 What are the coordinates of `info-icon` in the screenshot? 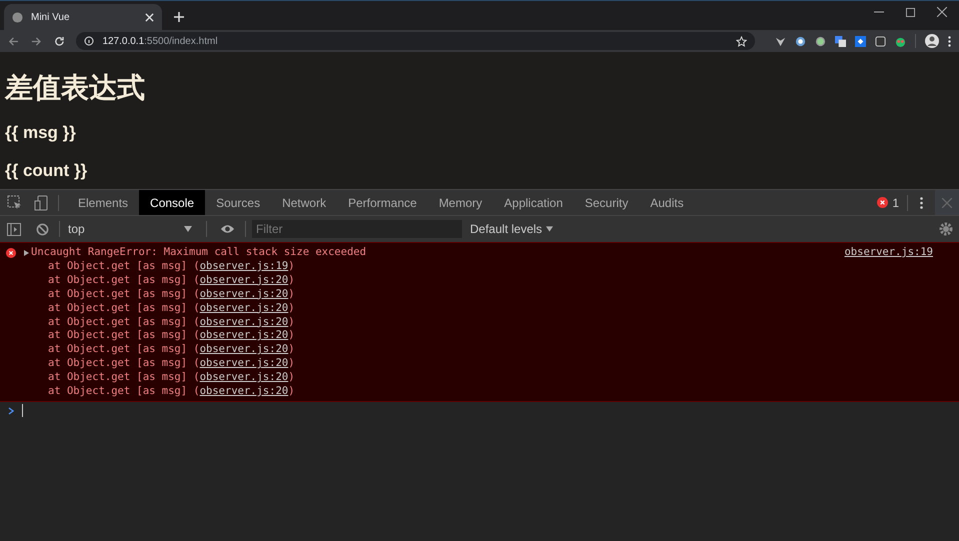 It's located at (89, 41).